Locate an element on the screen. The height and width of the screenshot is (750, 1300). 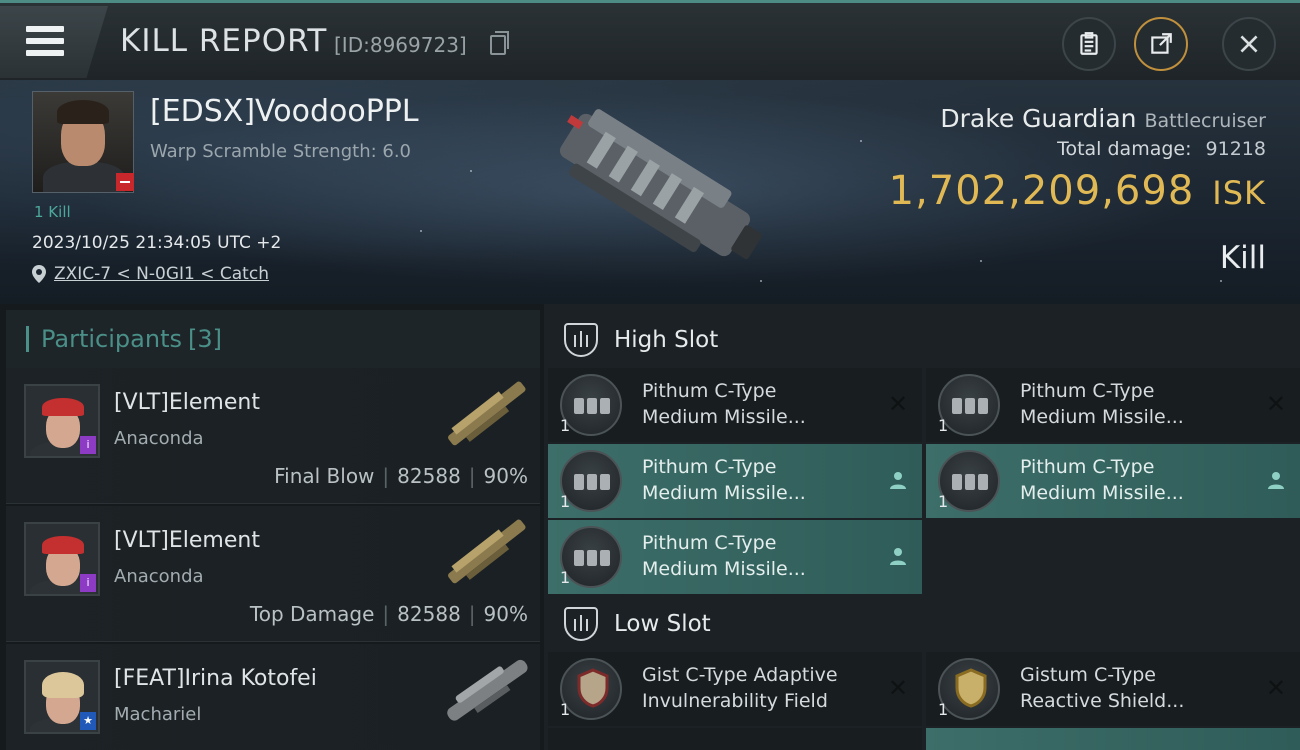
close-button is located at coordinates (1249, 44).